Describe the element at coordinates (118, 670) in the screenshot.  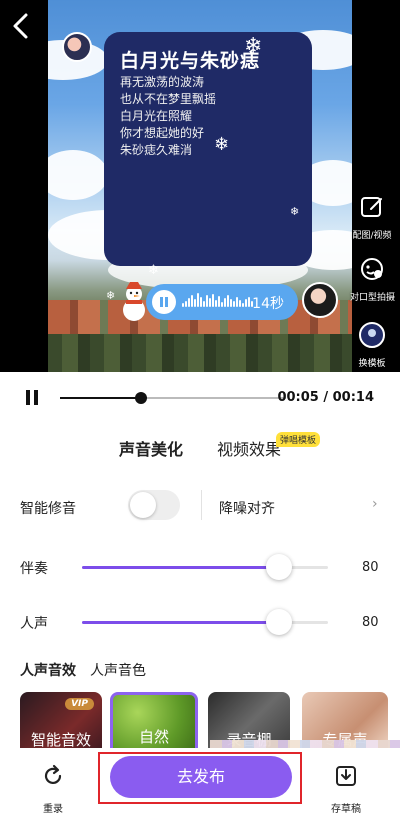
I see `subtab-vocal-timbre: 人声音色` at that location.